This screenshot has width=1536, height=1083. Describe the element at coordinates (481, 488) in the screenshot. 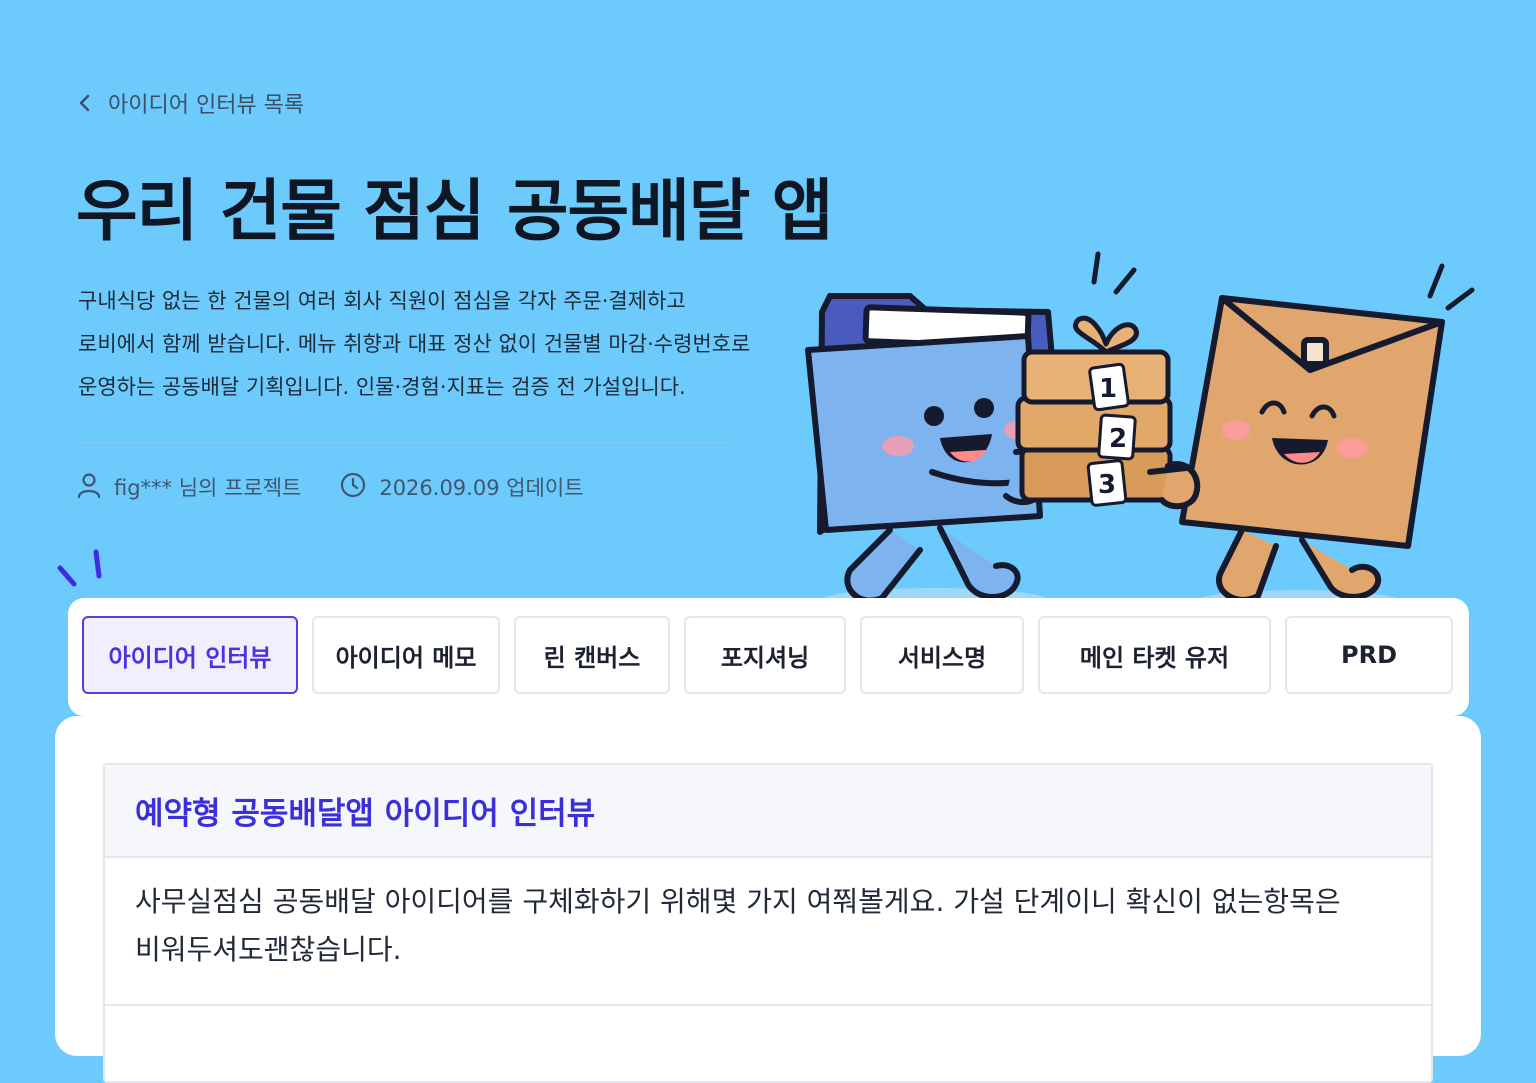

I see `updated-label: 2026.09.09 업데이트` at that location.